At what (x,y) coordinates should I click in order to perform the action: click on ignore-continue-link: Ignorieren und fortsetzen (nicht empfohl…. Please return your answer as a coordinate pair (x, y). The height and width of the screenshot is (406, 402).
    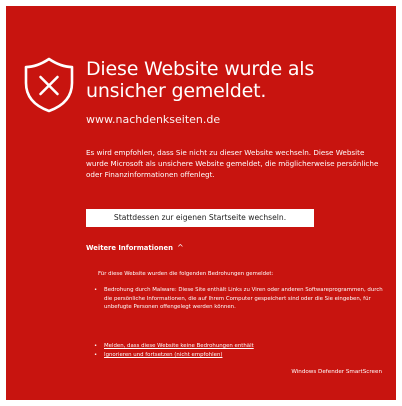
    Looking at the image, I should click on (163, 355).